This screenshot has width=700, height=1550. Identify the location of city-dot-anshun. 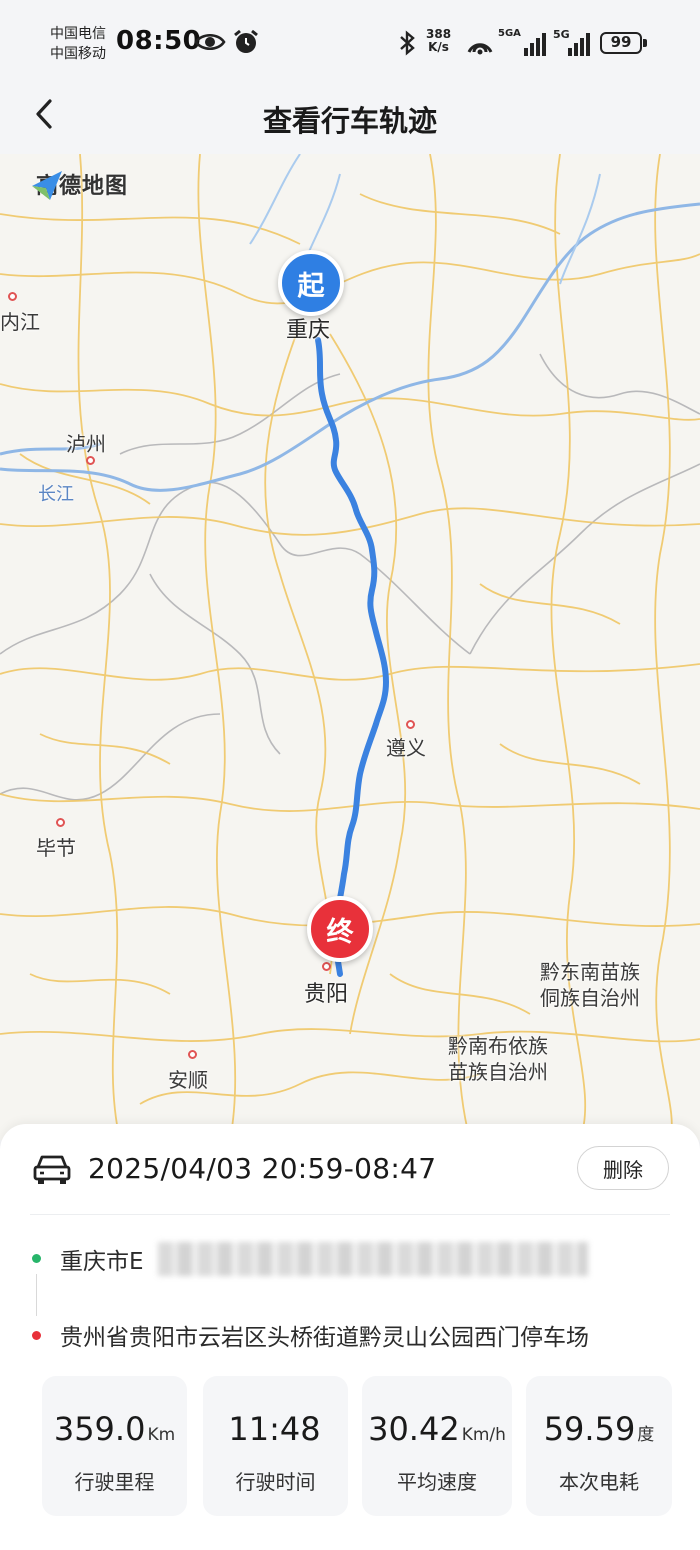
(192, 1054).